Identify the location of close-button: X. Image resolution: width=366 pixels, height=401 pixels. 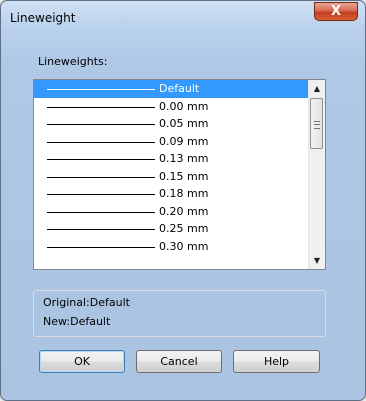
(336, 11).